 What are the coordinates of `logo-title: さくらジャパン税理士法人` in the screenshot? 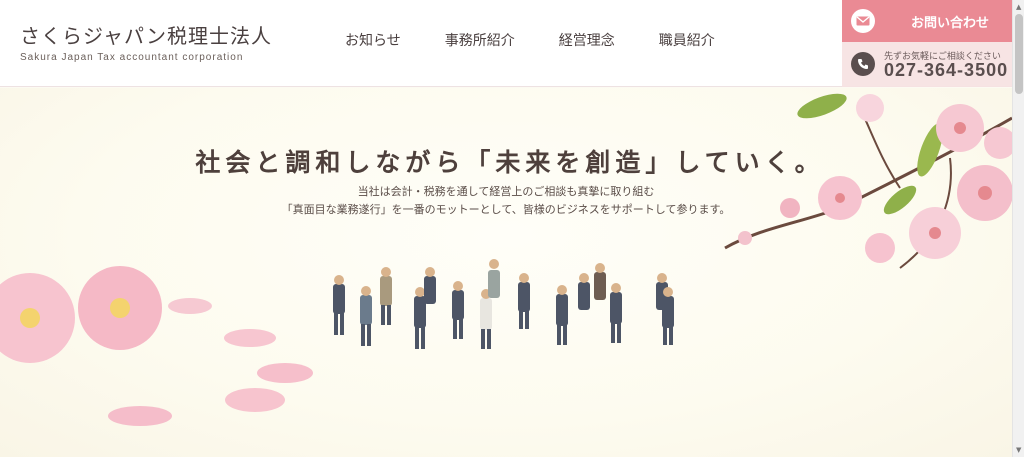 It's located at (146, 36).